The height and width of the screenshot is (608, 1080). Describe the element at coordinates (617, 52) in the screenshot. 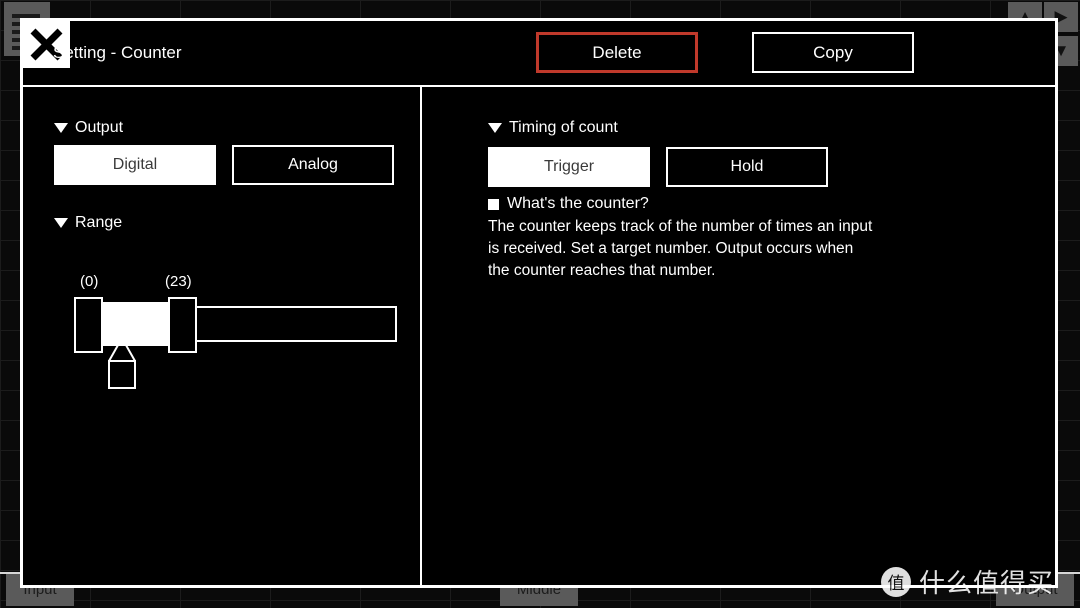

I see `delete-button: Delete` at that location.